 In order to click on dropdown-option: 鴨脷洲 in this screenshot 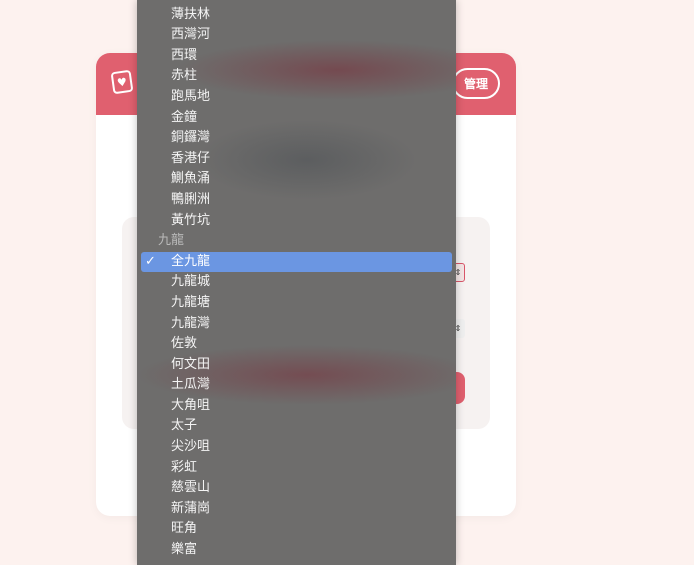, I will do `click(296, 200)`.